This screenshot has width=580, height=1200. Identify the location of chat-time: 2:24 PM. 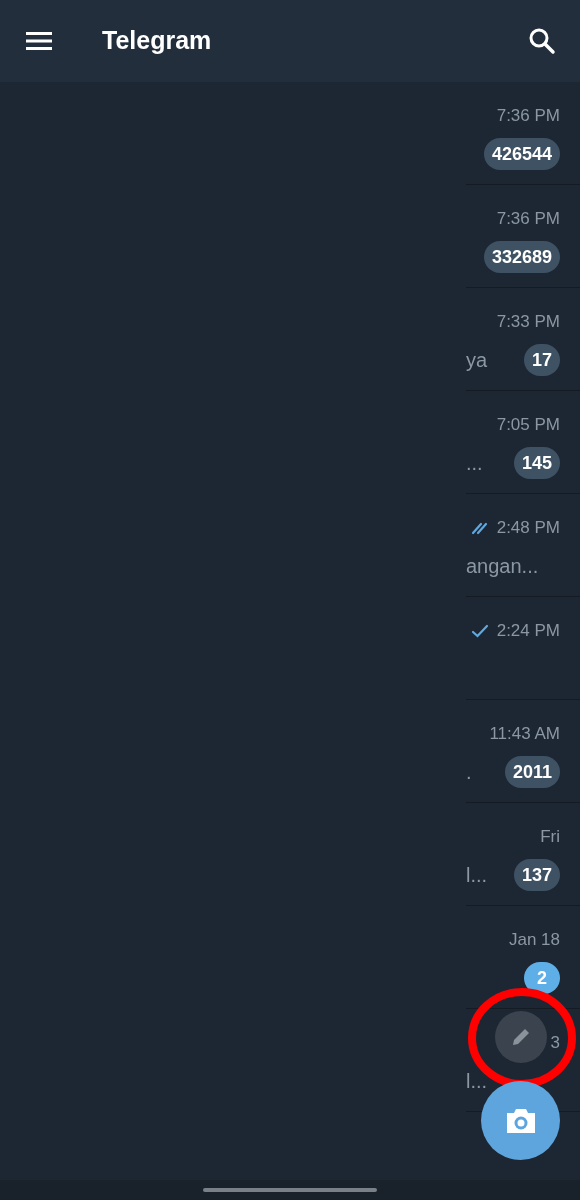
(528, 631).